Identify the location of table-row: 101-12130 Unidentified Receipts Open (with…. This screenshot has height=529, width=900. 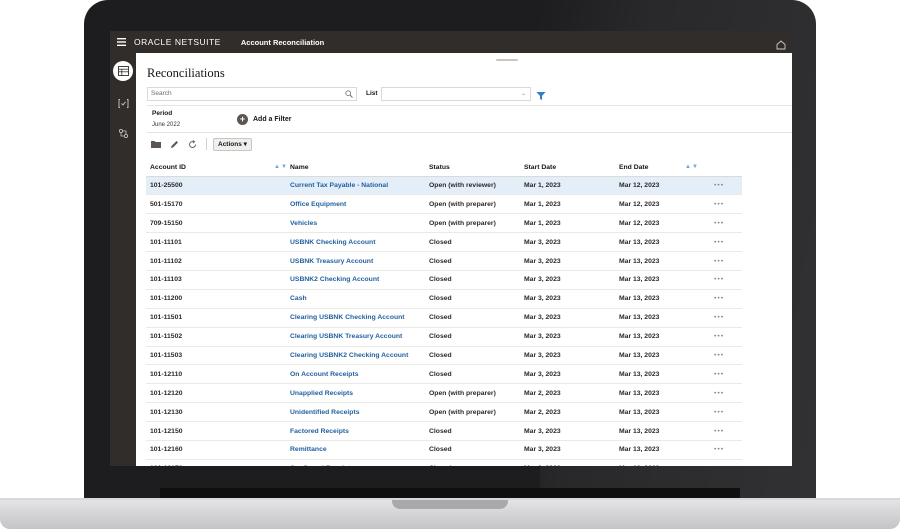
(444, 412).